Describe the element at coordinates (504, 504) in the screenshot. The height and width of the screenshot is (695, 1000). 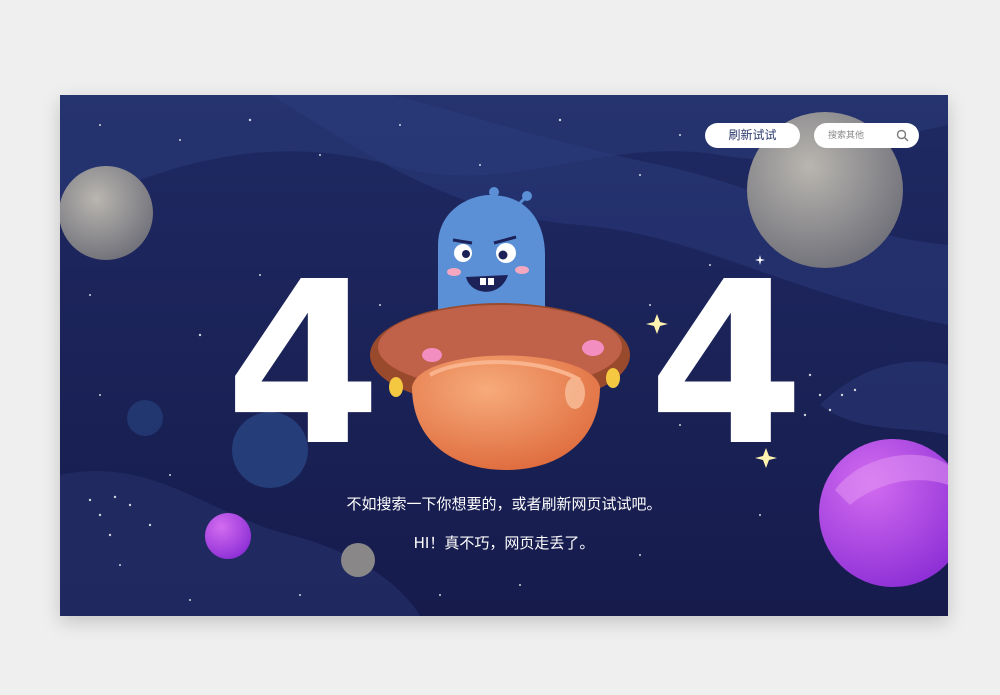
I see `error-hint-text: 不如搜索一下你想要的，或者刷新网页试试吧。` at that location.